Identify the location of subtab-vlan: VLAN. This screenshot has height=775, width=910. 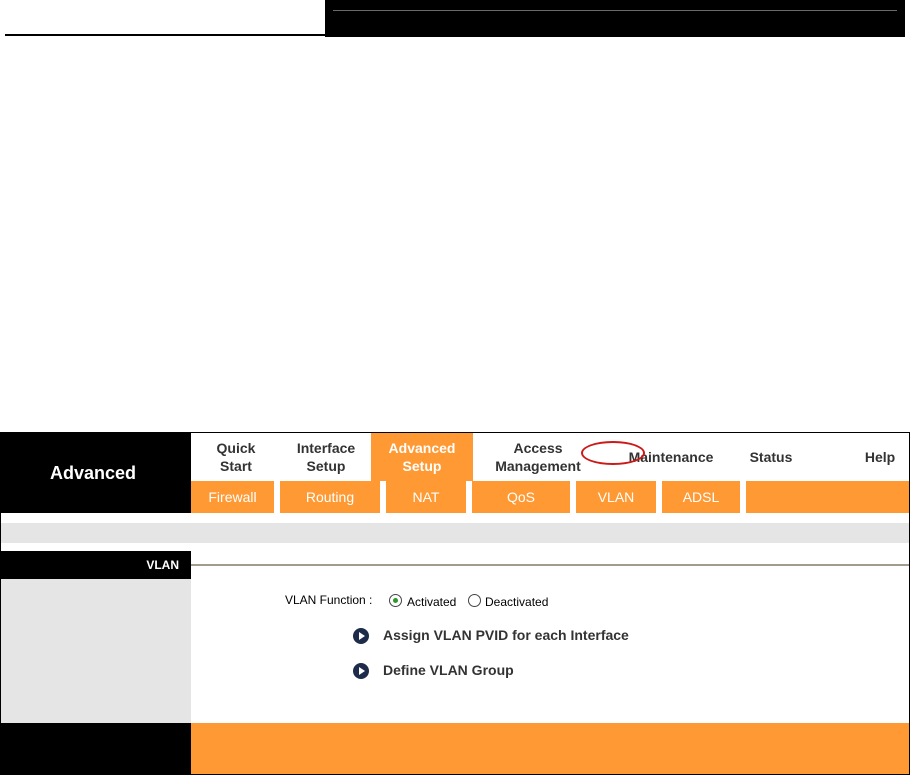
(616, 497).